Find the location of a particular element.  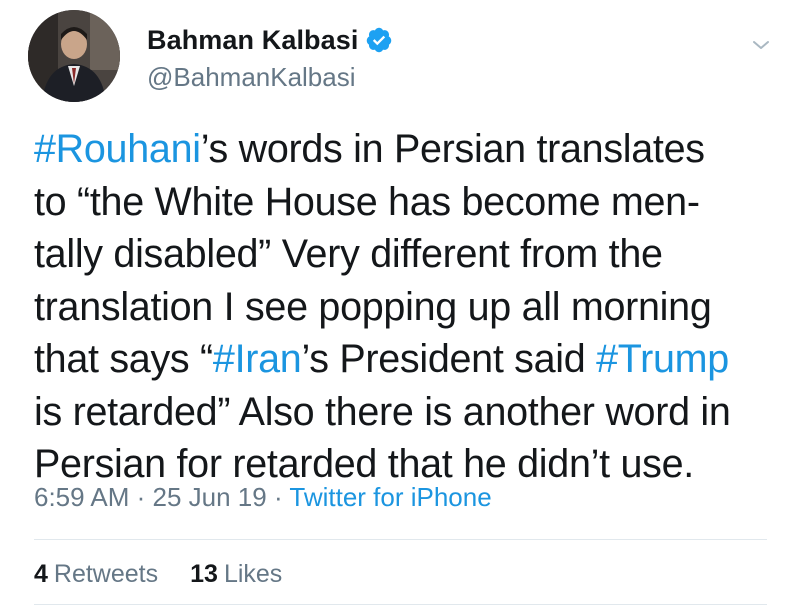

retweets-label: Retweets is located at coordinates (106, 574).